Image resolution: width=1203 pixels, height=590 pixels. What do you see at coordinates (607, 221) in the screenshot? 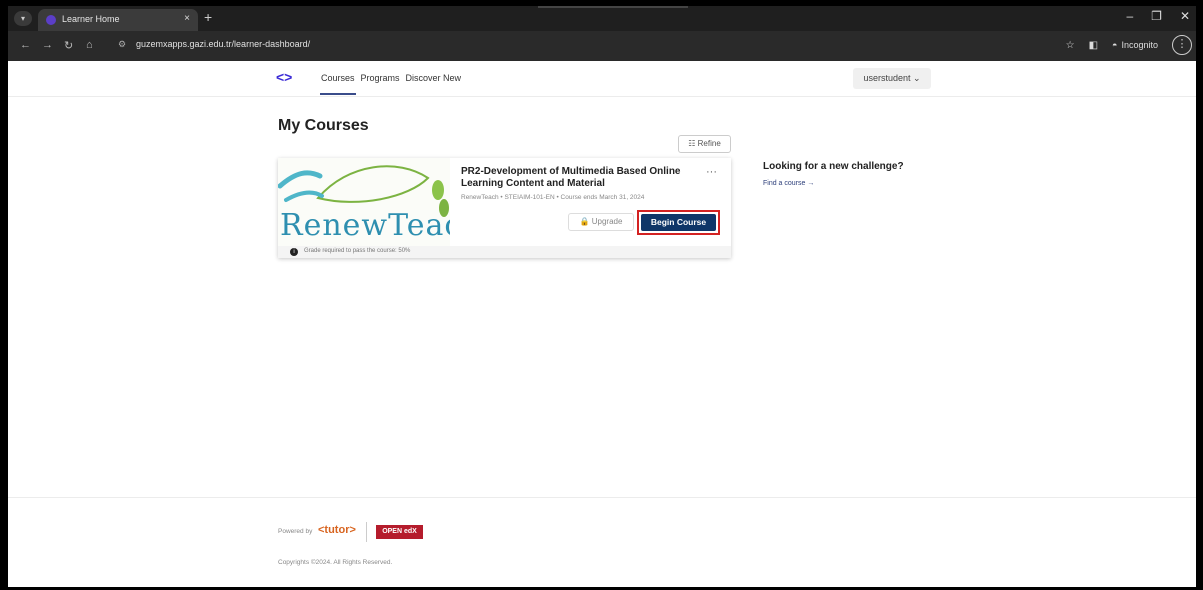
I see `upgrade-label: Upgrade` at bounding box center [607, 221].